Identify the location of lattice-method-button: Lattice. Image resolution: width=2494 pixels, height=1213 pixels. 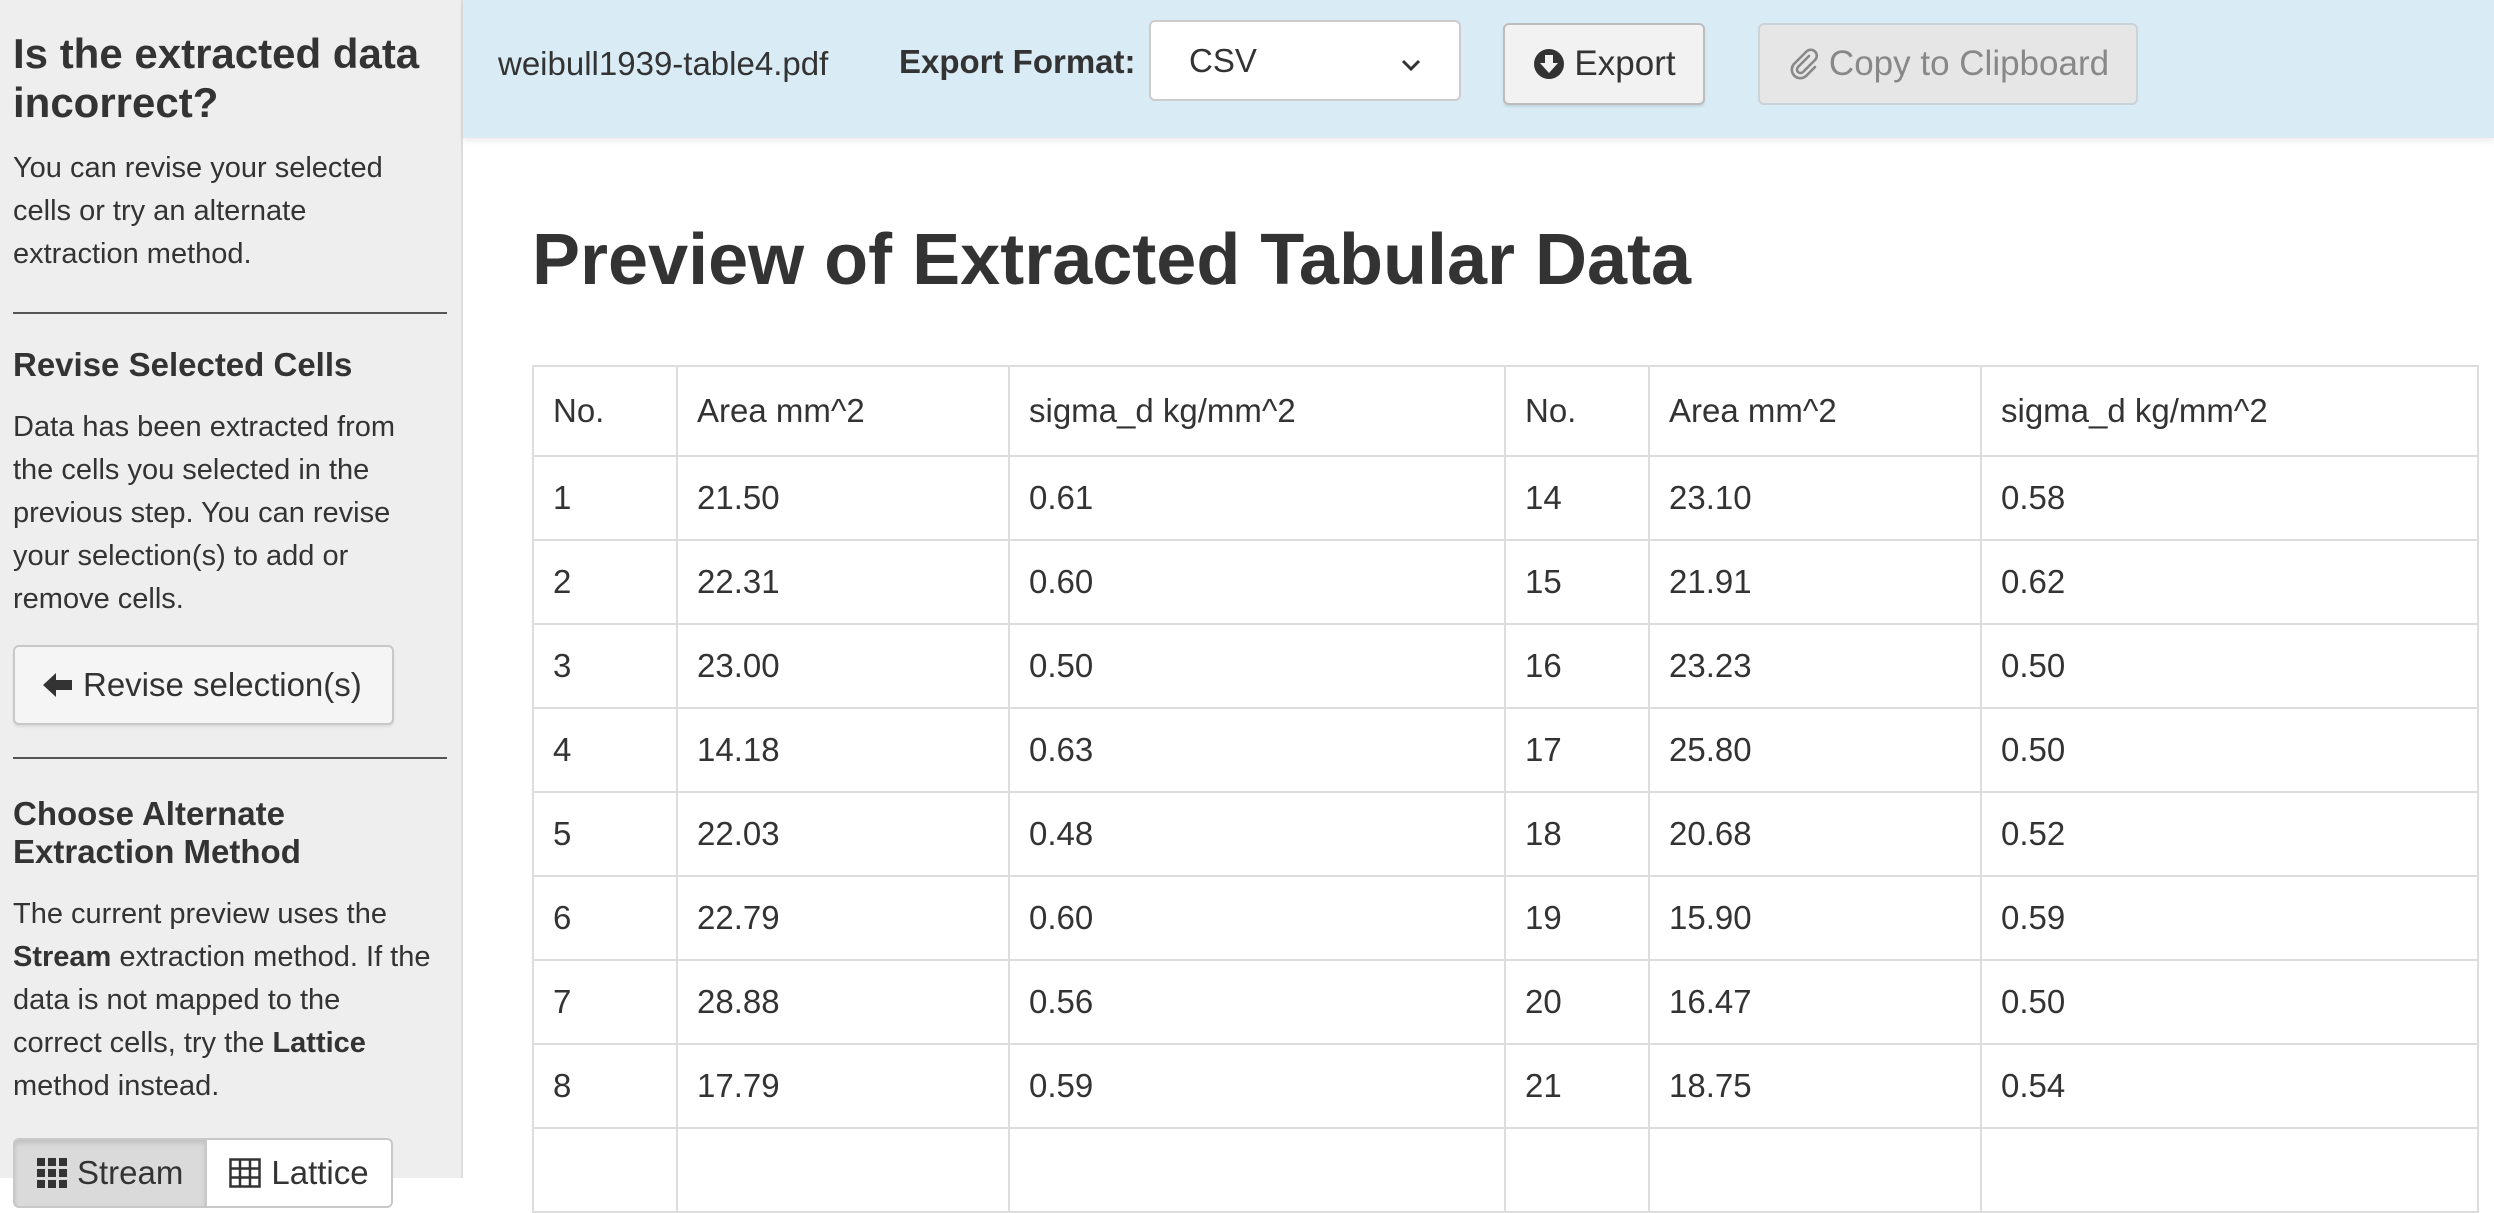
(300, 1173).